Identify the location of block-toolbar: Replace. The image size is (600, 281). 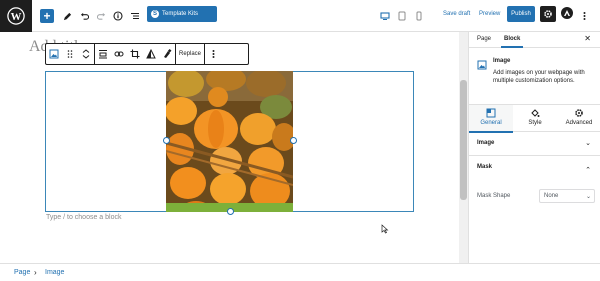
(147, 54).